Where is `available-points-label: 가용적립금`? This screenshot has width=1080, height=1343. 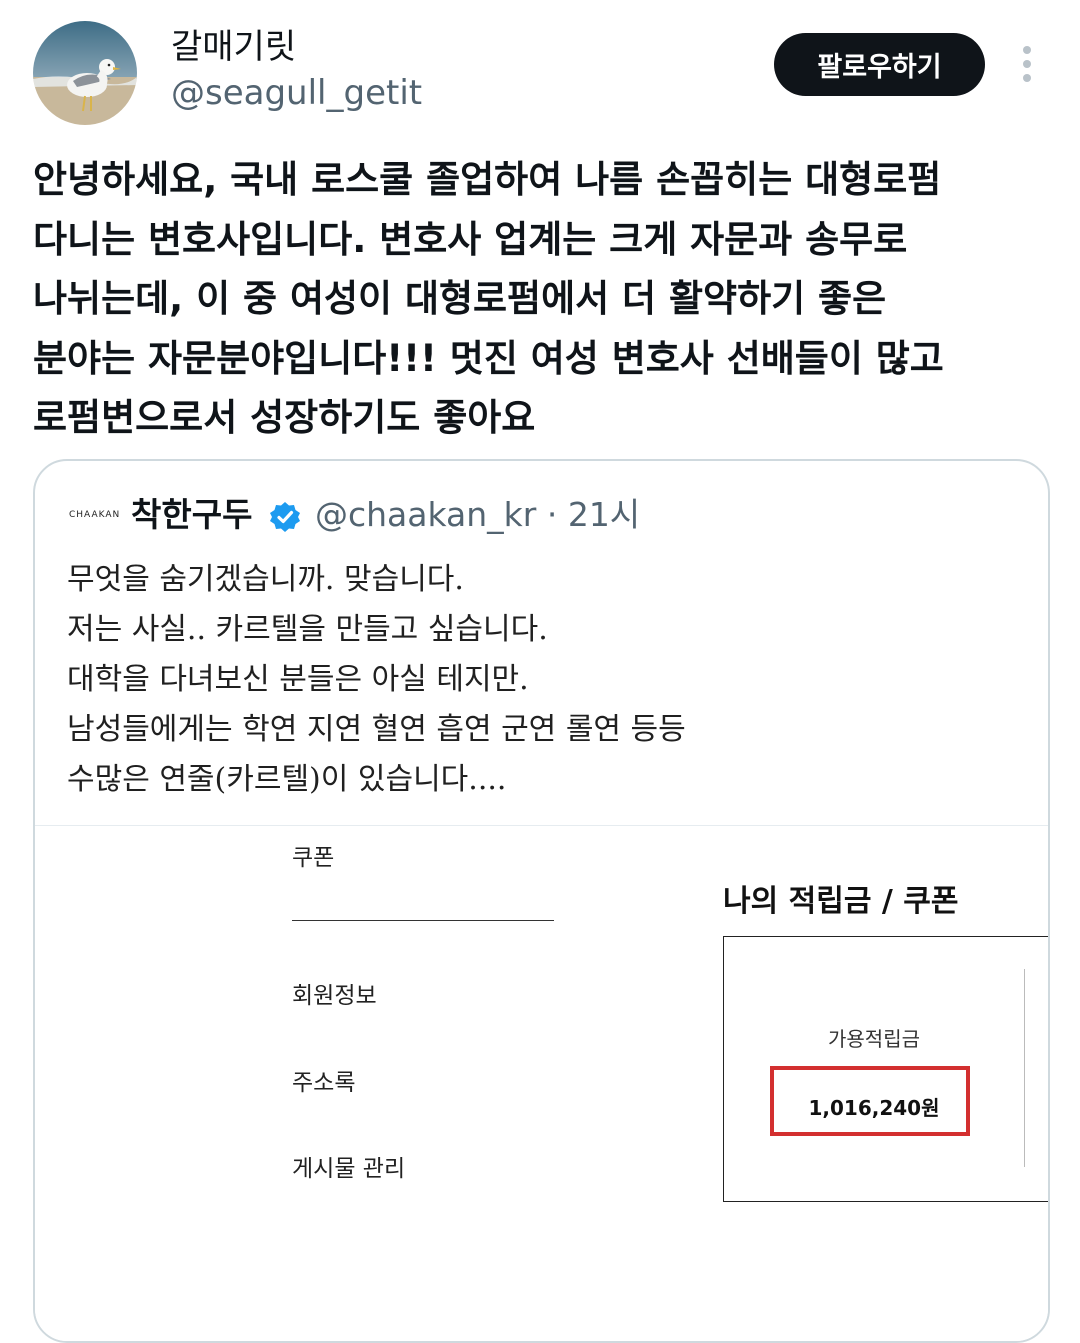 available-points-label: 가용적립금 is located at coordinates (874, 1039).